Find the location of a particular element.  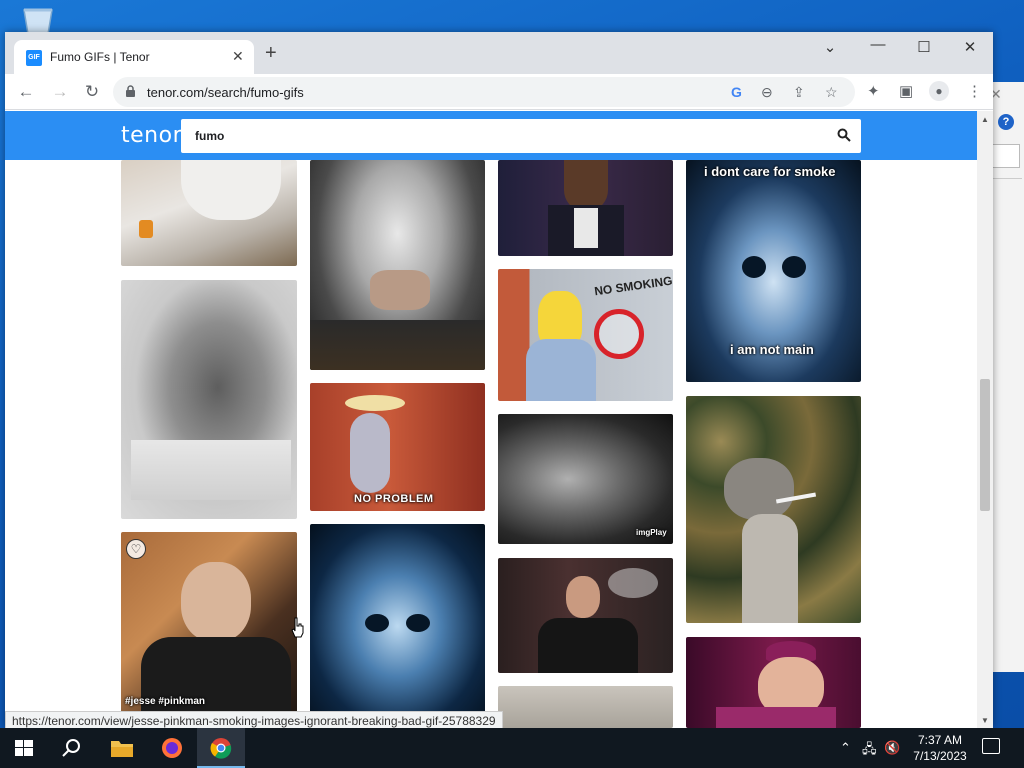

tenor-header: tenor fumo is located at coordinates (491, 135).